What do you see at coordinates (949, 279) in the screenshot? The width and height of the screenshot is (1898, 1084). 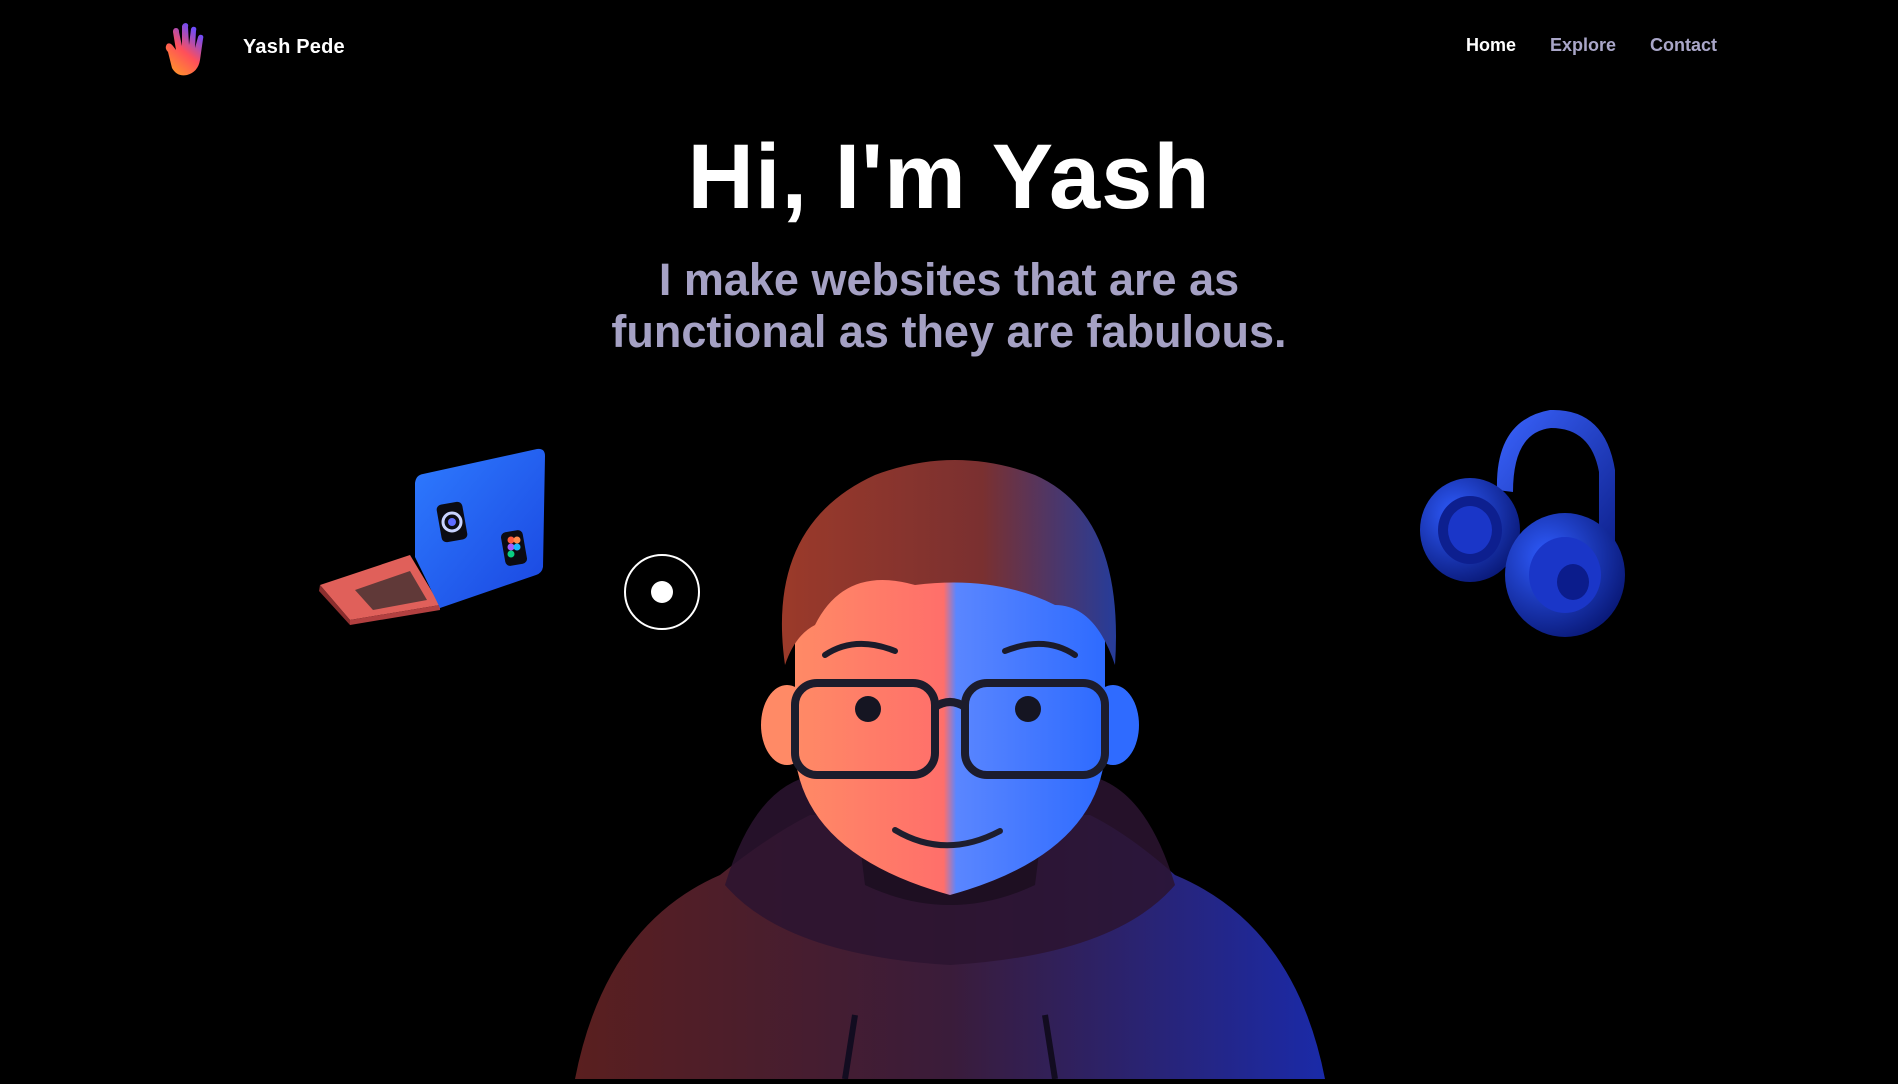 I see `hero-subtitle-line-1: I make websites that are as` at bounding box center [949, 279].